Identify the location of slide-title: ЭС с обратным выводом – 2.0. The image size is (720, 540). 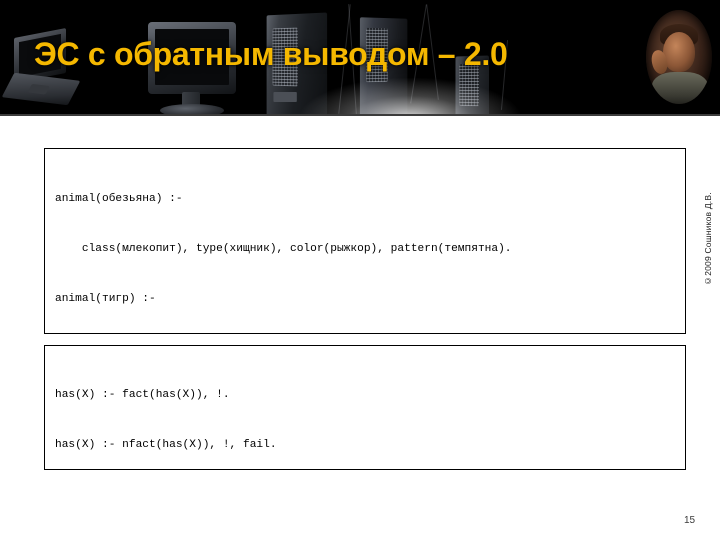
(271, 54).